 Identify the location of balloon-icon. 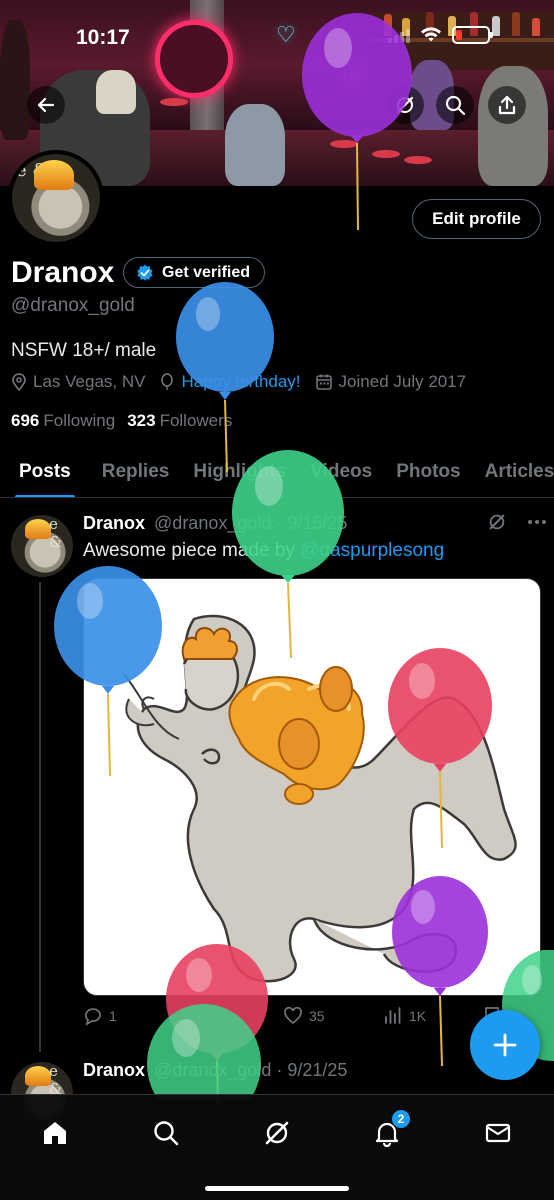
(167, 381).